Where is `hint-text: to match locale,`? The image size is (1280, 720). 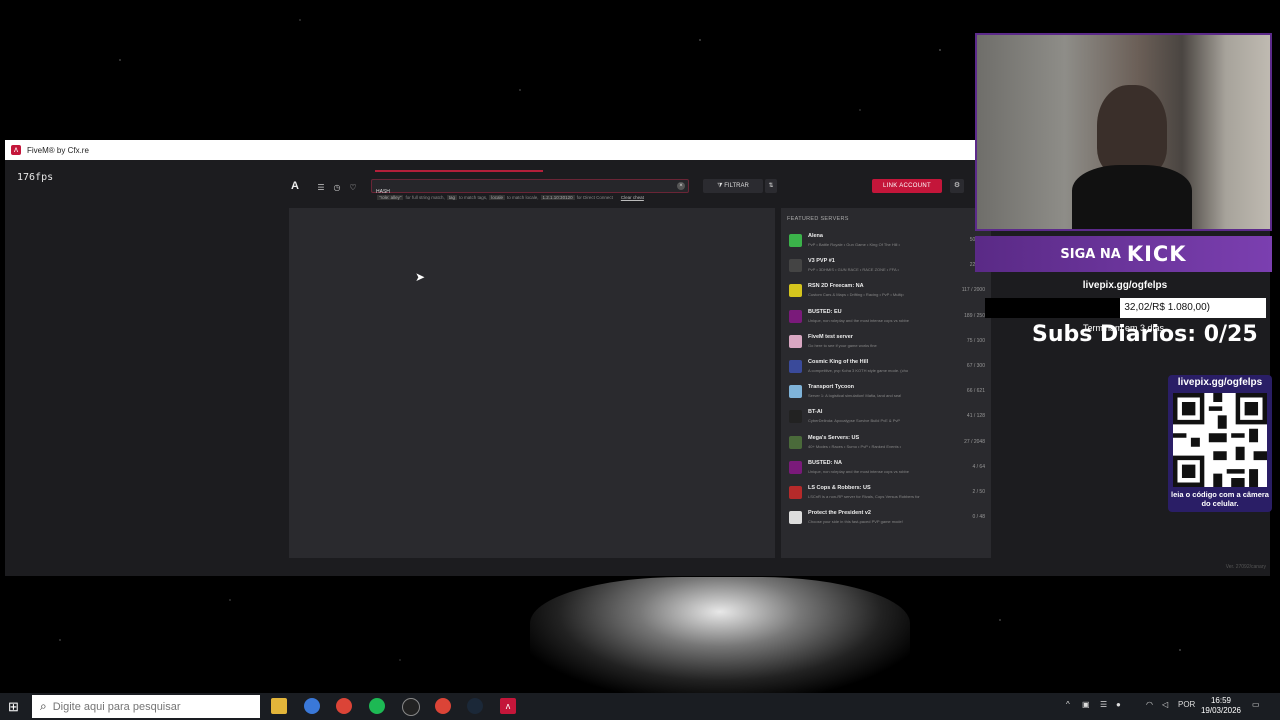
hint-text: to match locale, is located at coordinates (523, 197).